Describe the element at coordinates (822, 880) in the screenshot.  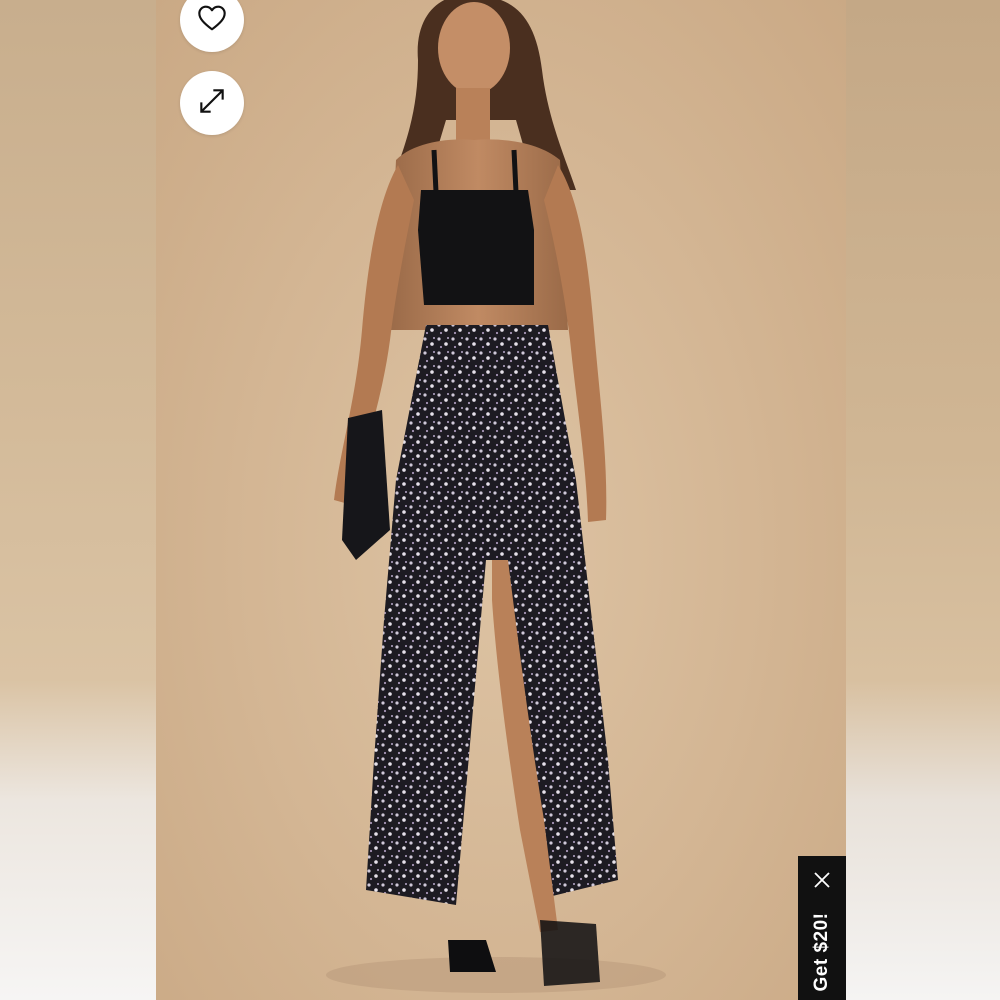
I see `close-x-icon` at that location.